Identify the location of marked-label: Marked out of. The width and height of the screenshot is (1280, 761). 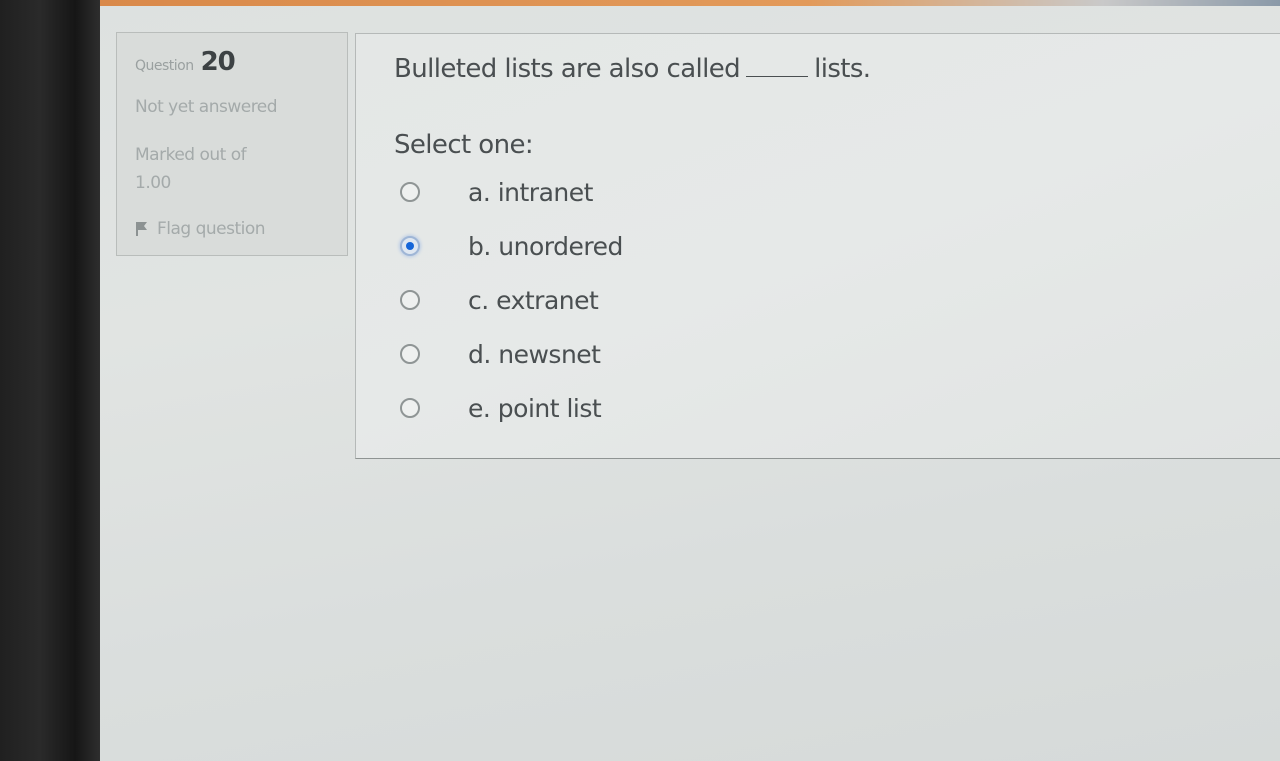
(191, 155).